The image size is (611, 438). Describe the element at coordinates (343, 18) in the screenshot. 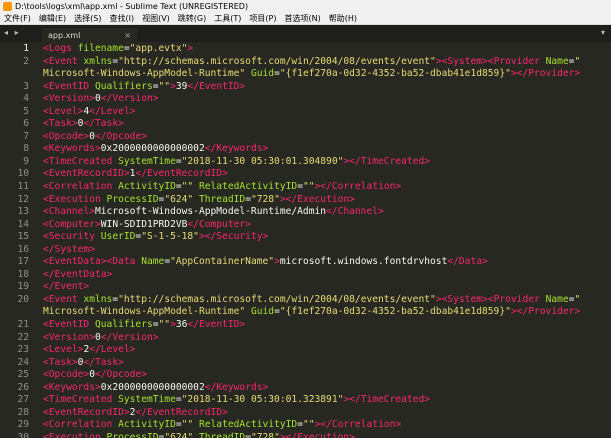

I see `menu-help: 帮助(H)` at that location.